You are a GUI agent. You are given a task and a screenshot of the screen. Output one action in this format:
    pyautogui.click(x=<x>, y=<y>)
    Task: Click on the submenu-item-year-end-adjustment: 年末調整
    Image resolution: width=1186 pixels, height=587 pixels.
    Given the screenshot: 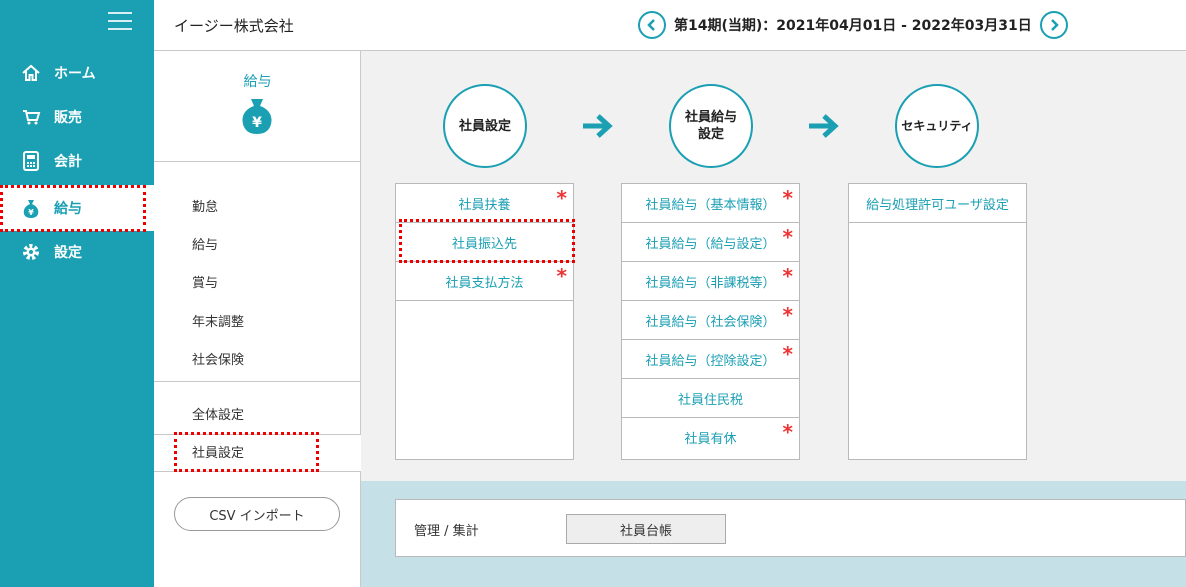 What is the action you would take?
    pyautogui.click(x=218, y=320)
    